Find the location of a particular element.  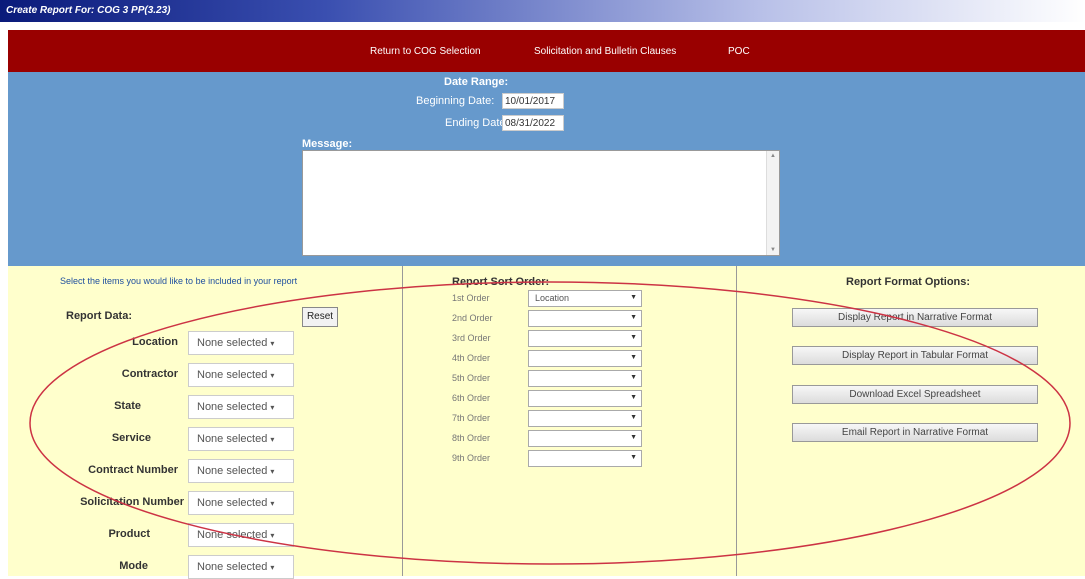

field-label-contract-number: Contract Number is located at coordinates (133, 470).